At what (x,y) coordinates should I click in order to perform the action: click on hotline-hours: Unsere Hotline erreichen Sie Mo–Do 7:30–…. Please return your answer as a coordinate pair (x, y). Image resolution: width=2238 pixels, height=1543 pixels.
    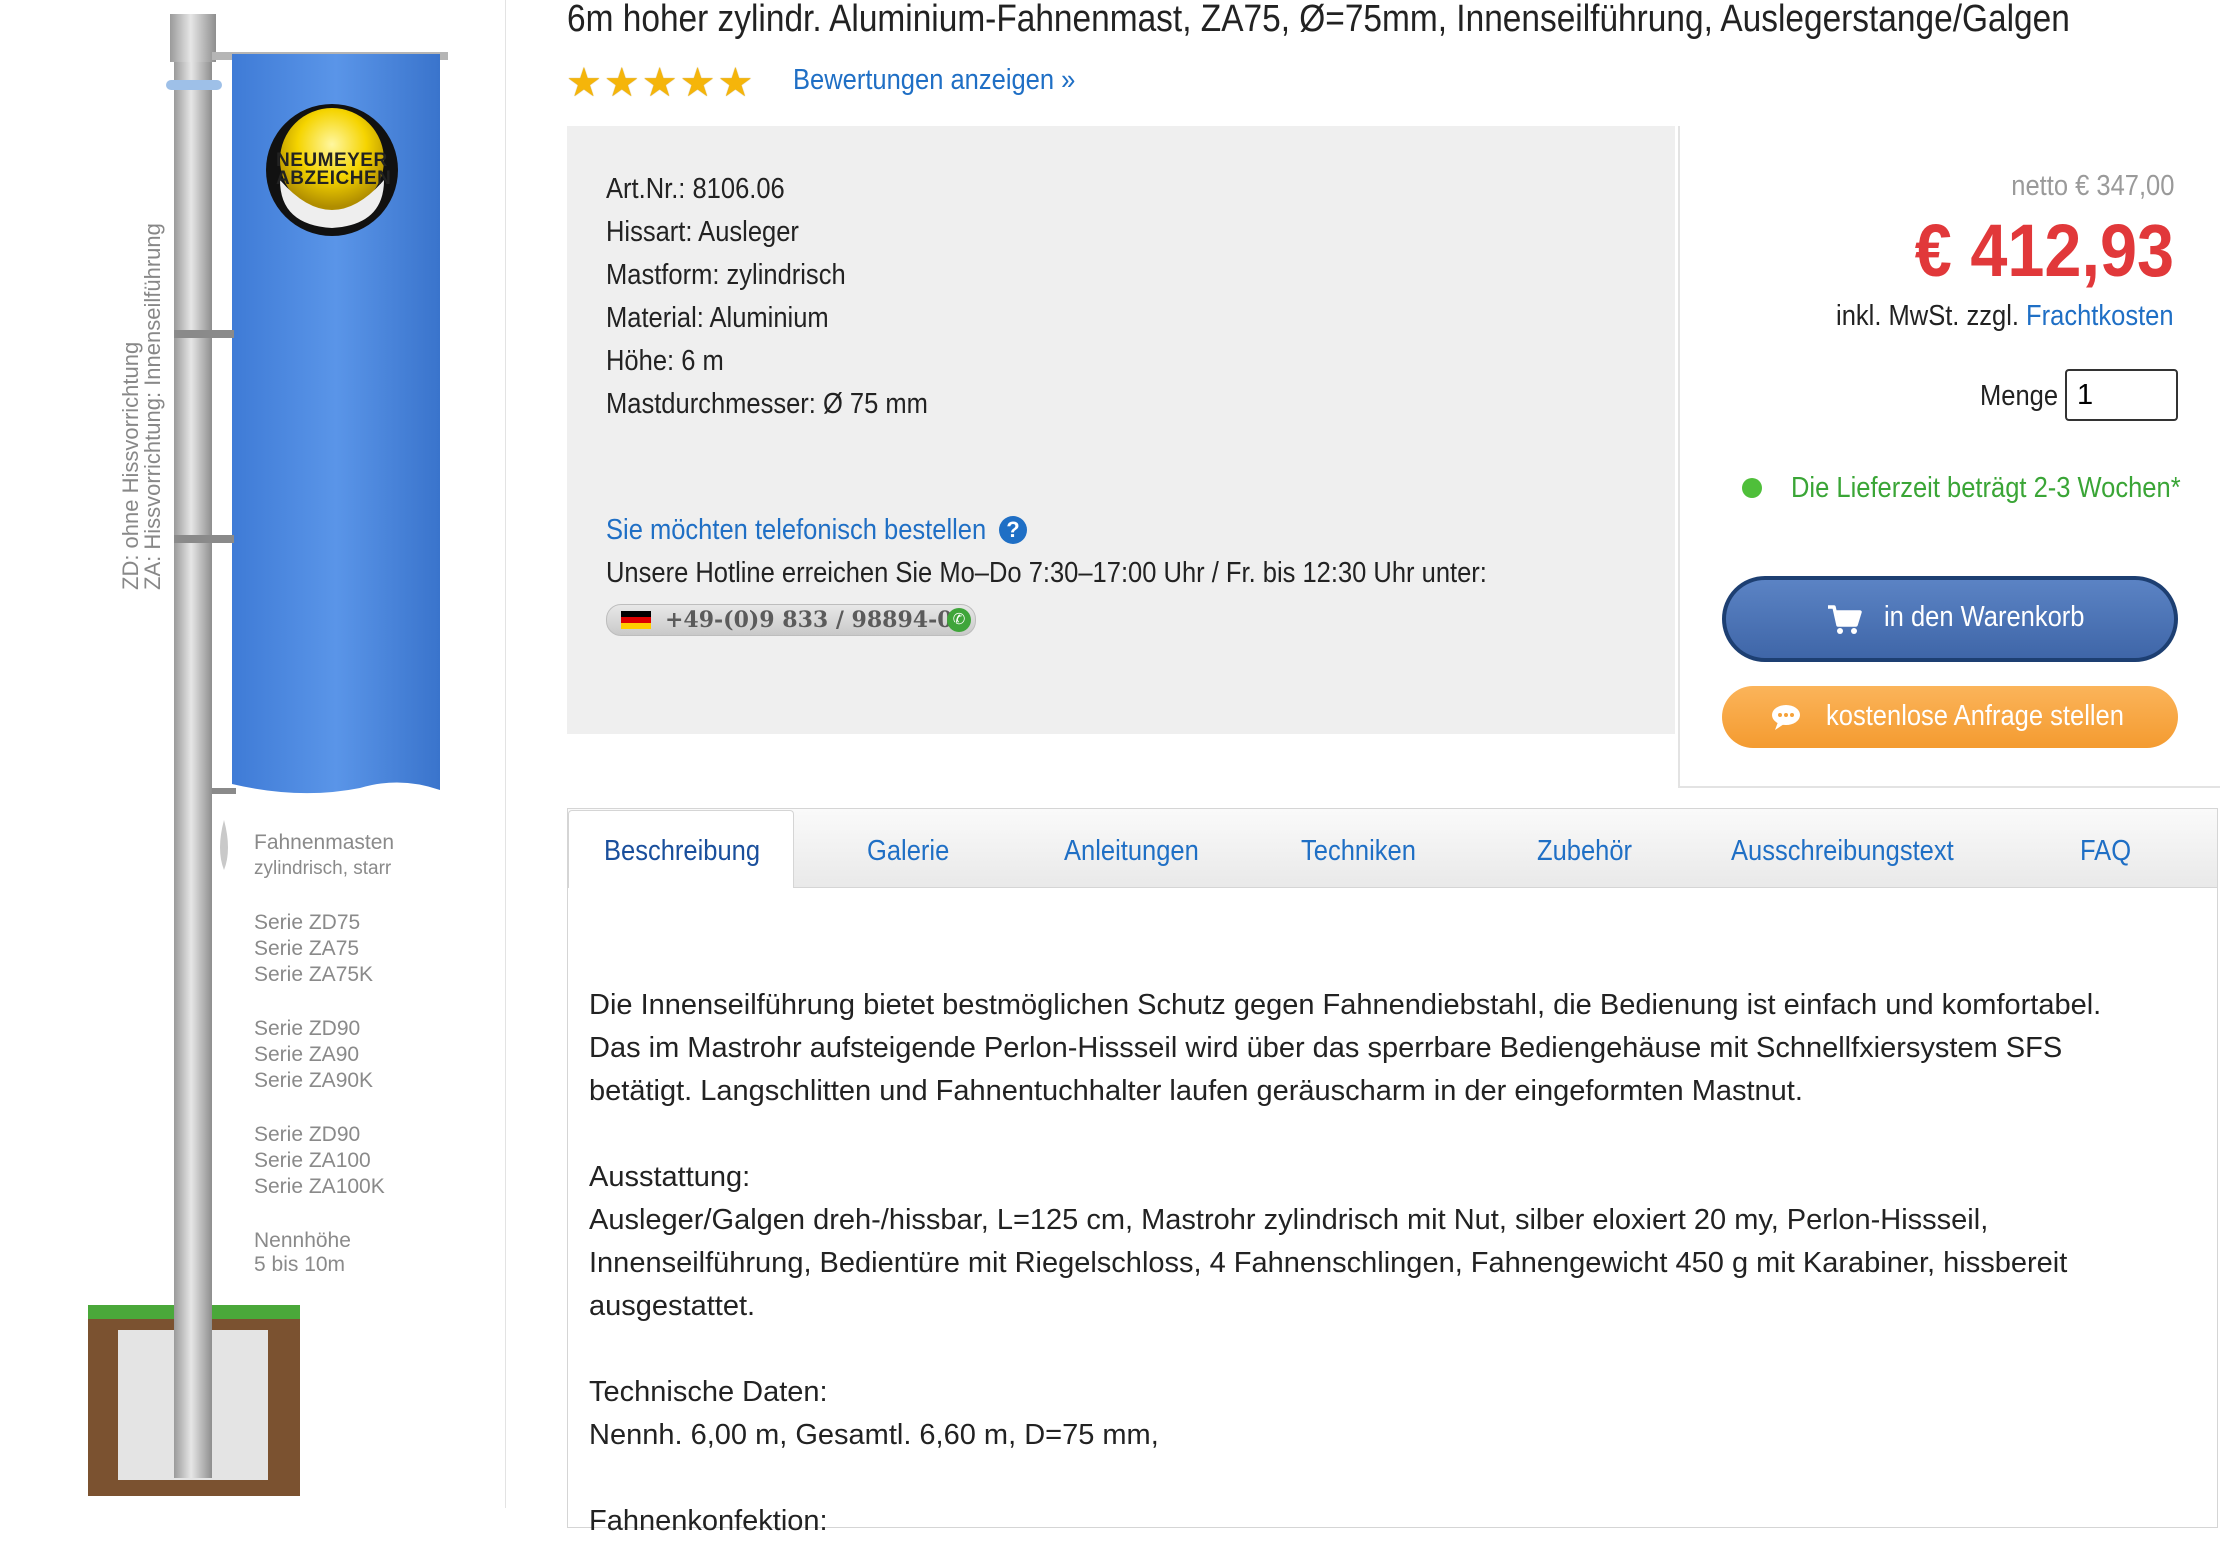
    Looking at the image, I should click on (1046, 573).